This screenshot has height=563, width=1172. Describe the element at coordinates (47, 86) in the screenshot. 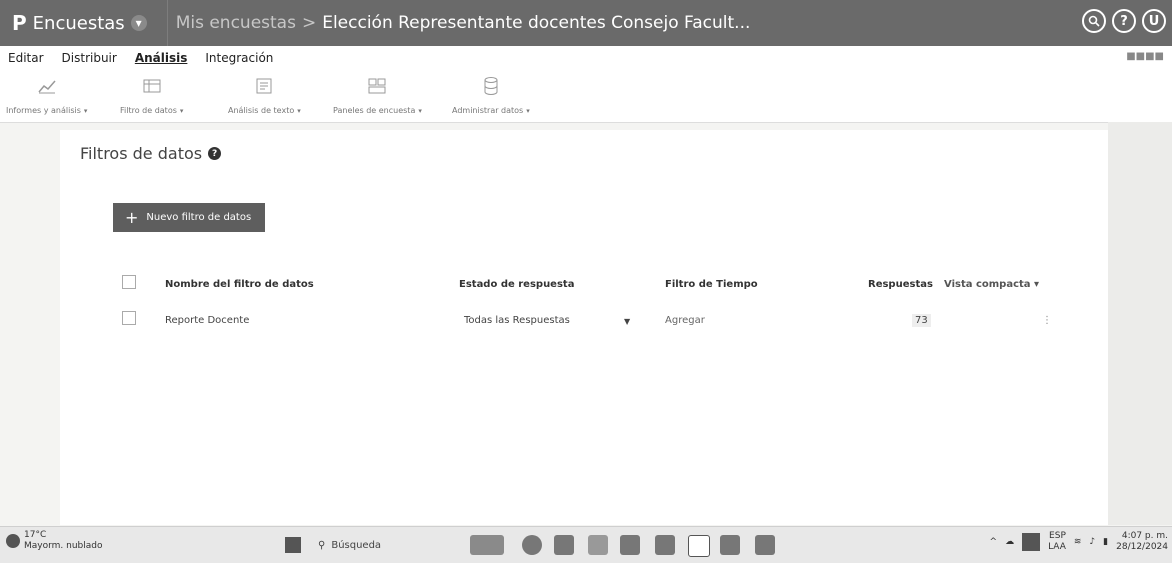

I see `chart-icon` at that location.